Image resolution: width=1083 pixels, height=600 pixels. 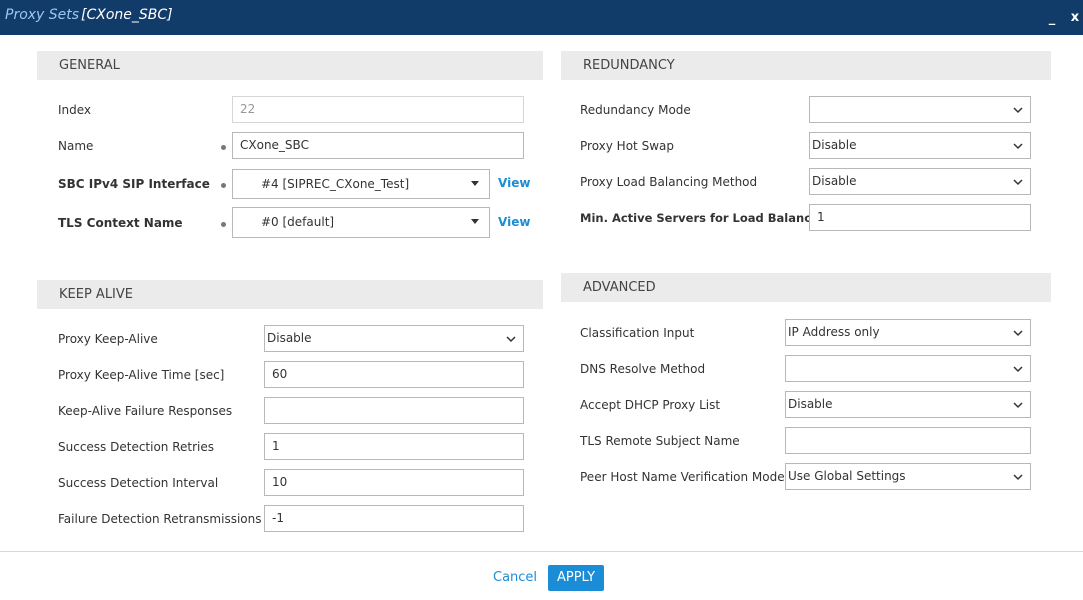 I want to click on redundancy-mode-label: Redundancy Mode, so click(x=635, y=110).